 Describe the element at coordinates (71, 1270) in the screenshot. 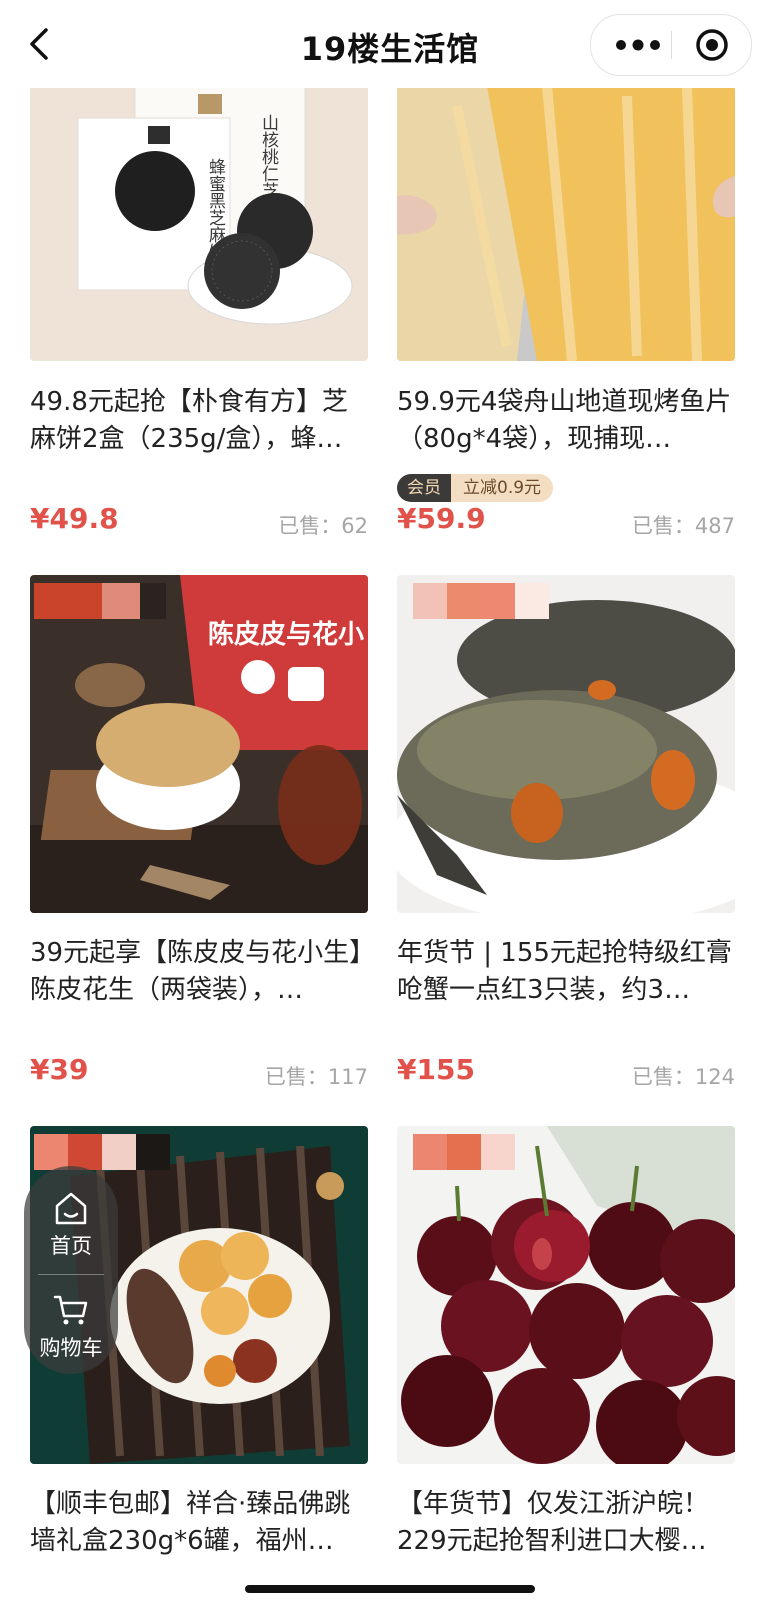

I see `floating-nav: 首页 购物车` at that location.